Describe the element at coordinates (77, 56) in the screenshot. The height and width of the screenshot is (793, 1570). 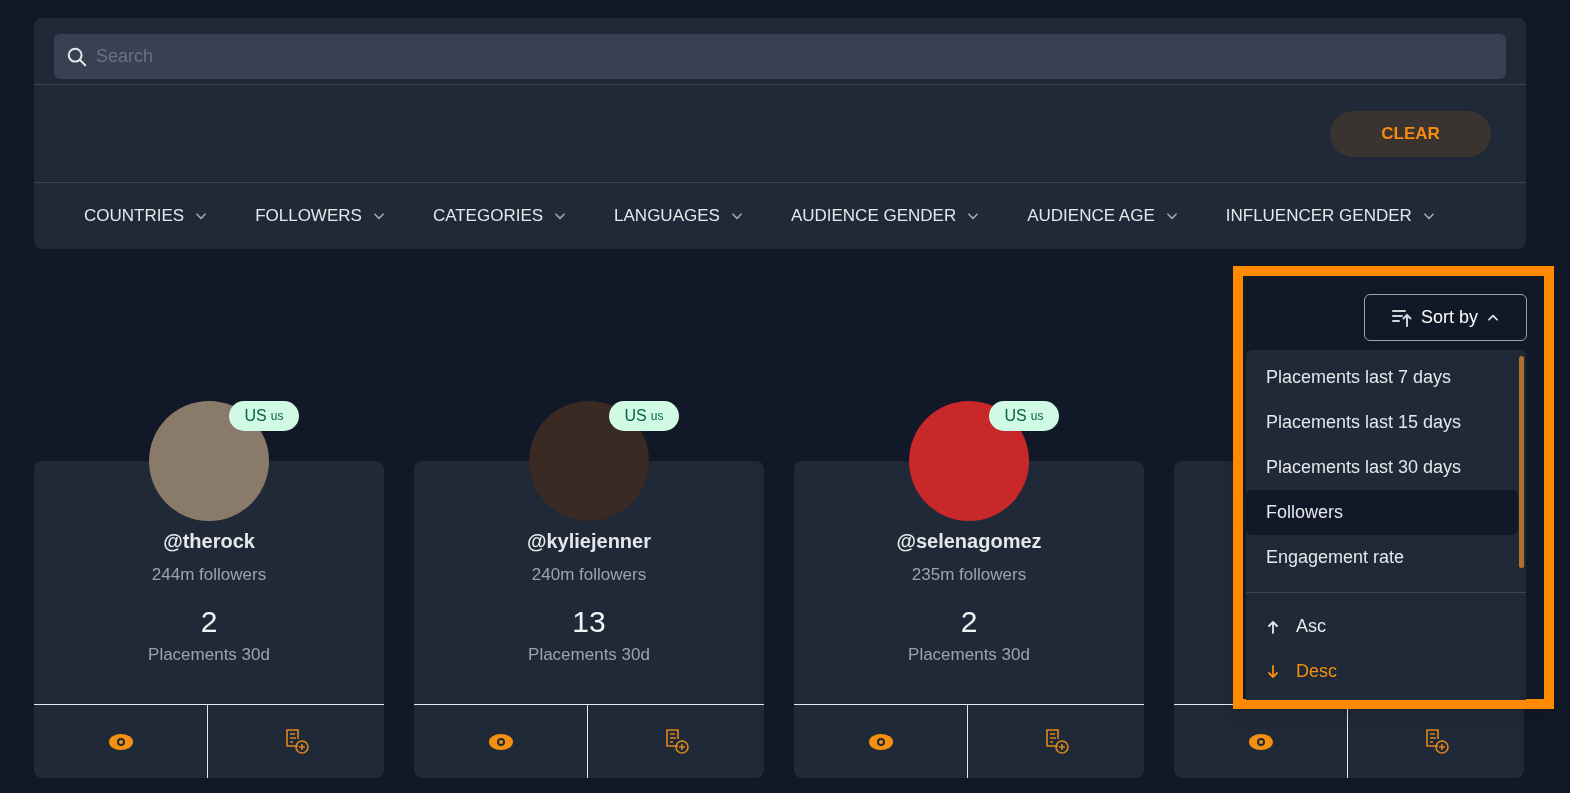
I see `search-icon` at that location.